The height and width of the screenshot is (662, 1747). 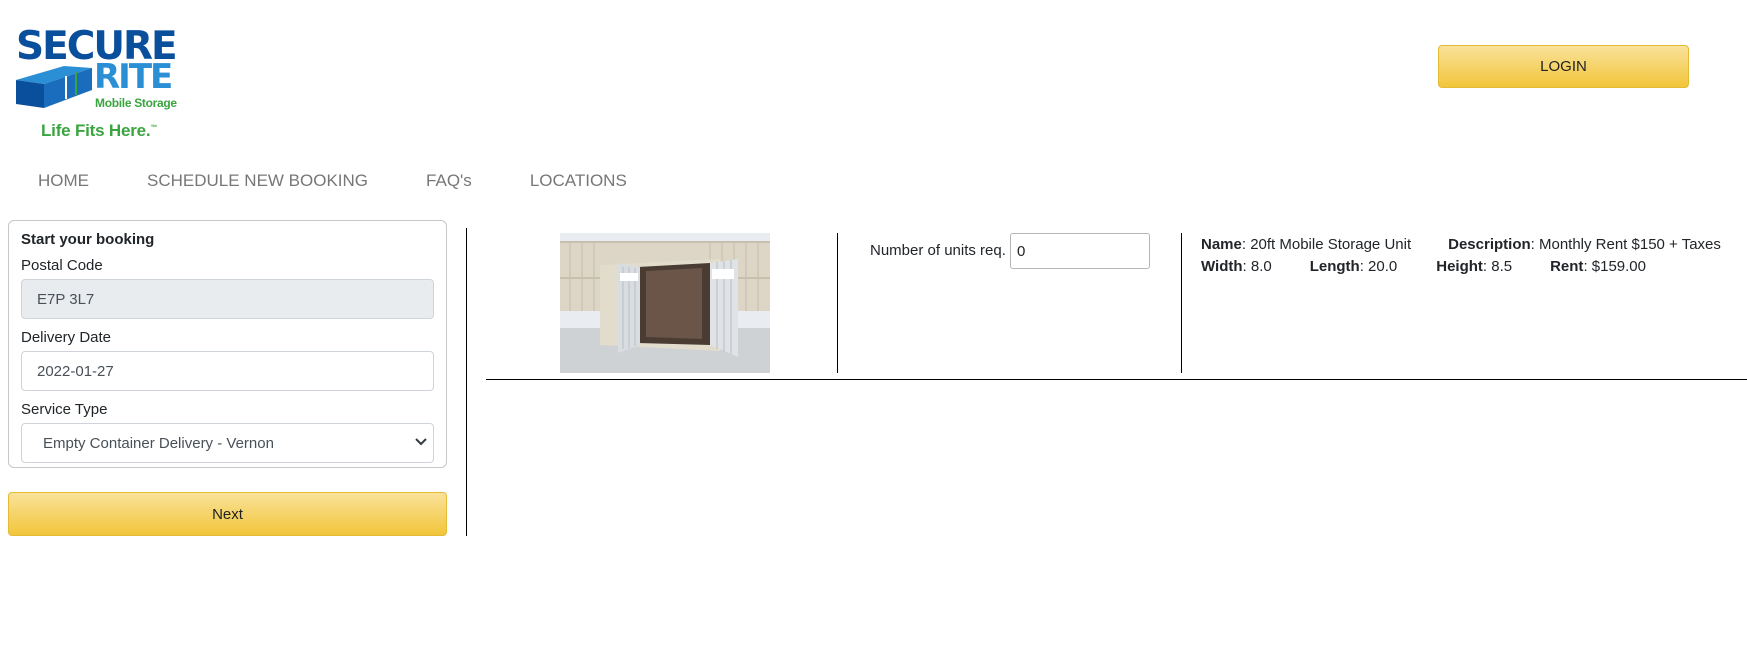 I want to click on rent-value: : $159.00, so click(x=1614, y=266).